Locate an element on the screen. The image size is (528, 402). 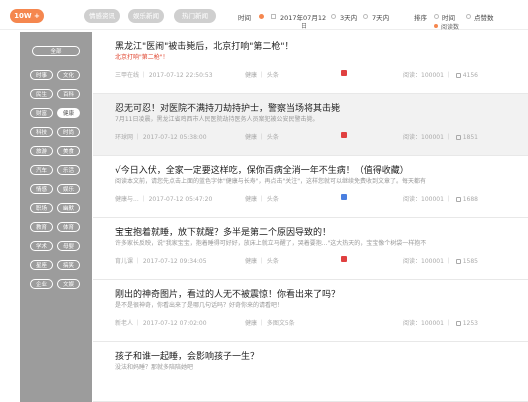
category-button: 企业 is located at coordinates (41, 284).